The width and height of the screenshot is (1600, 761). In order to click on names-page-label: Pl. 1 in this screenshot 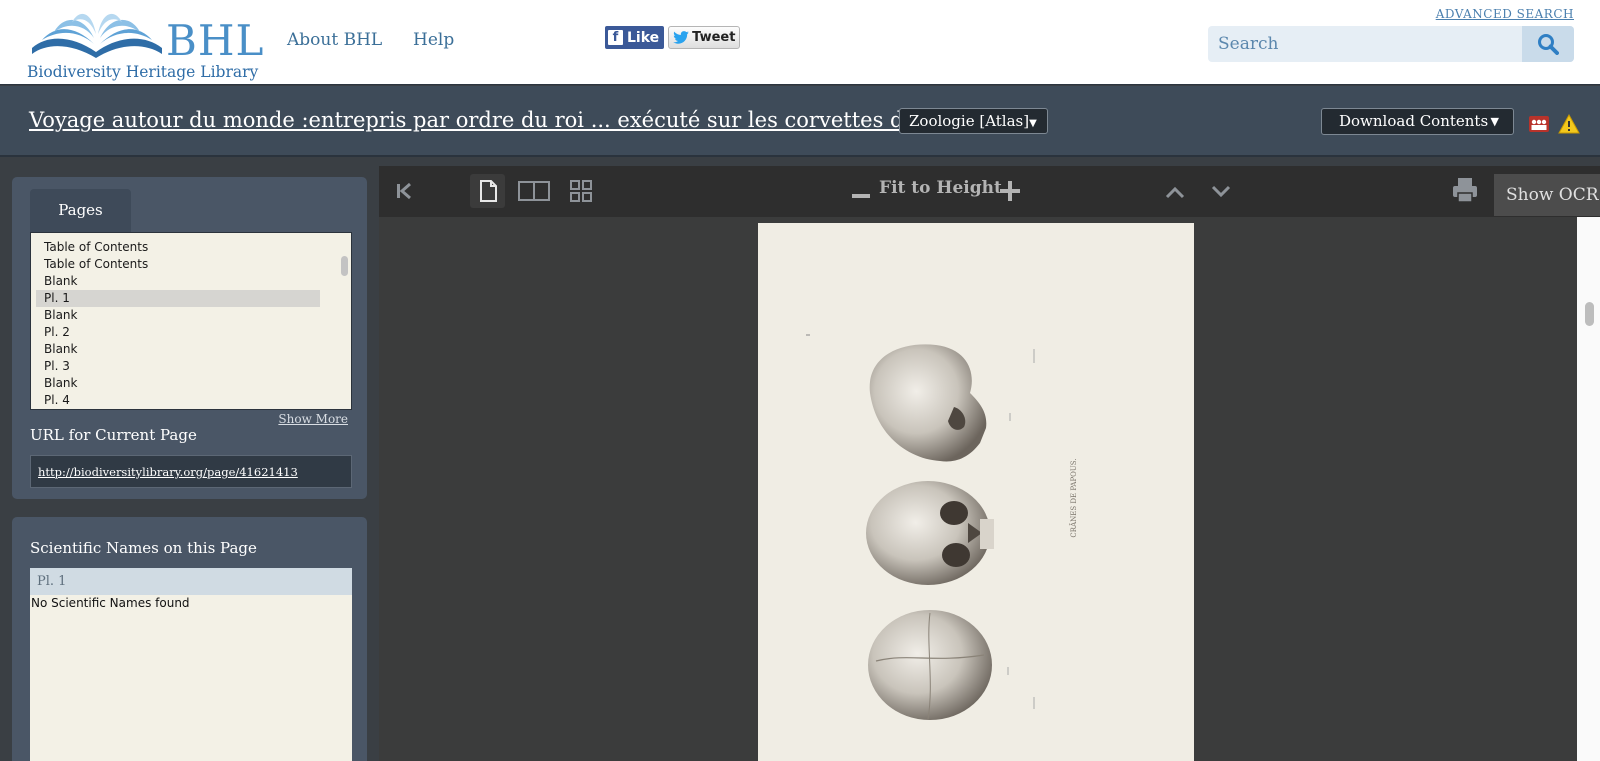, I will do `click(191, 581)`.